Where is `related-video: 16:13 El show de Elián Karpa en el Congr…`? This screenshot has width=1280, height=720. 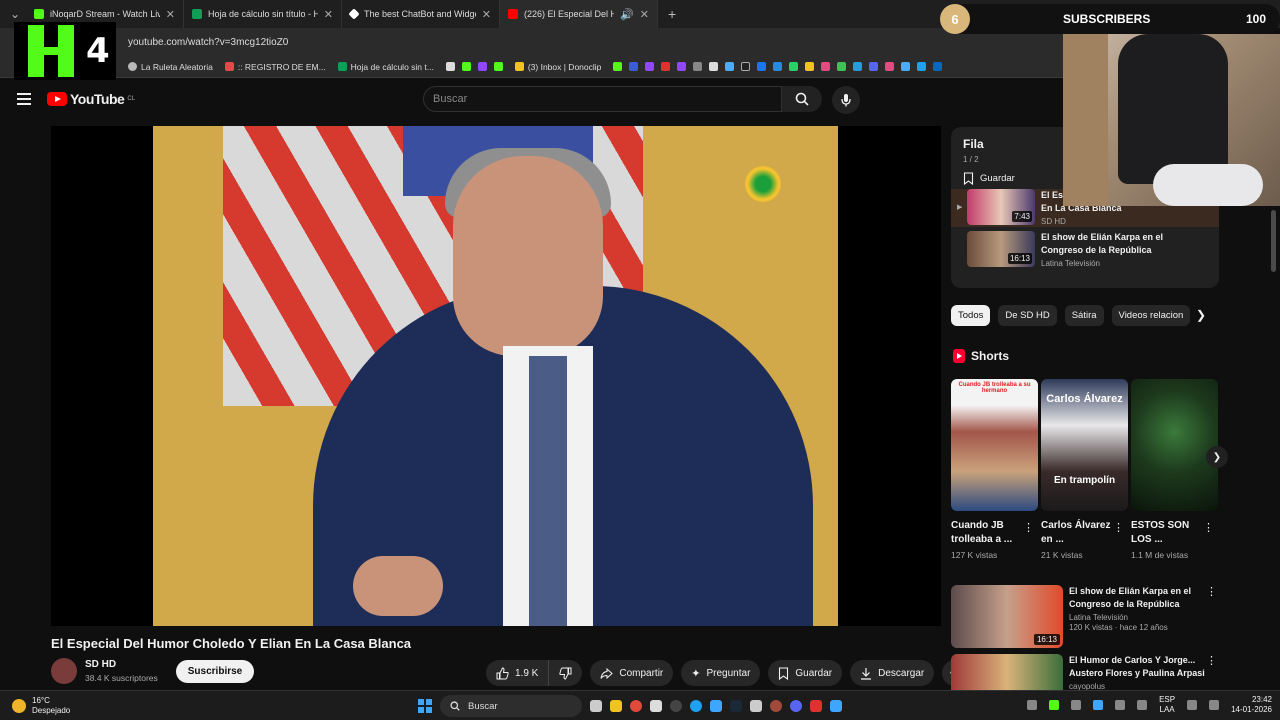 related-video: 16:13 El show de Elián Karpa en el Congr… is located at coordinates (1085, 616).